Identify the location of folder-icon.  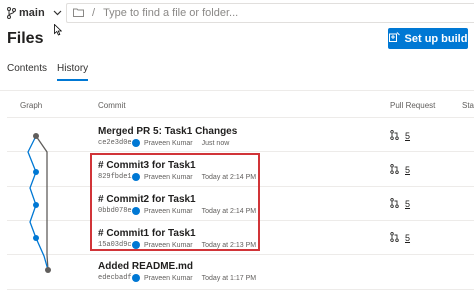
(78, 13).